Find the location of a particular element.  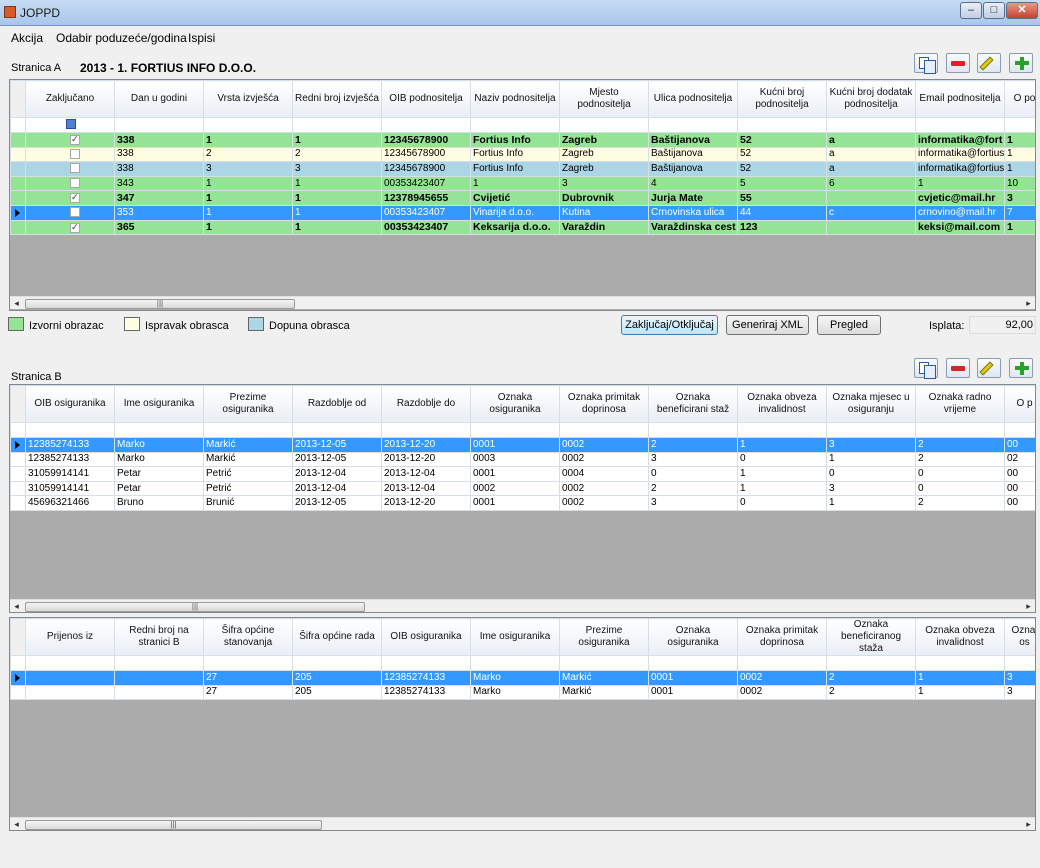

column-header: Kućni broj dodatak podnositelja is located at coordinates (871, 99).